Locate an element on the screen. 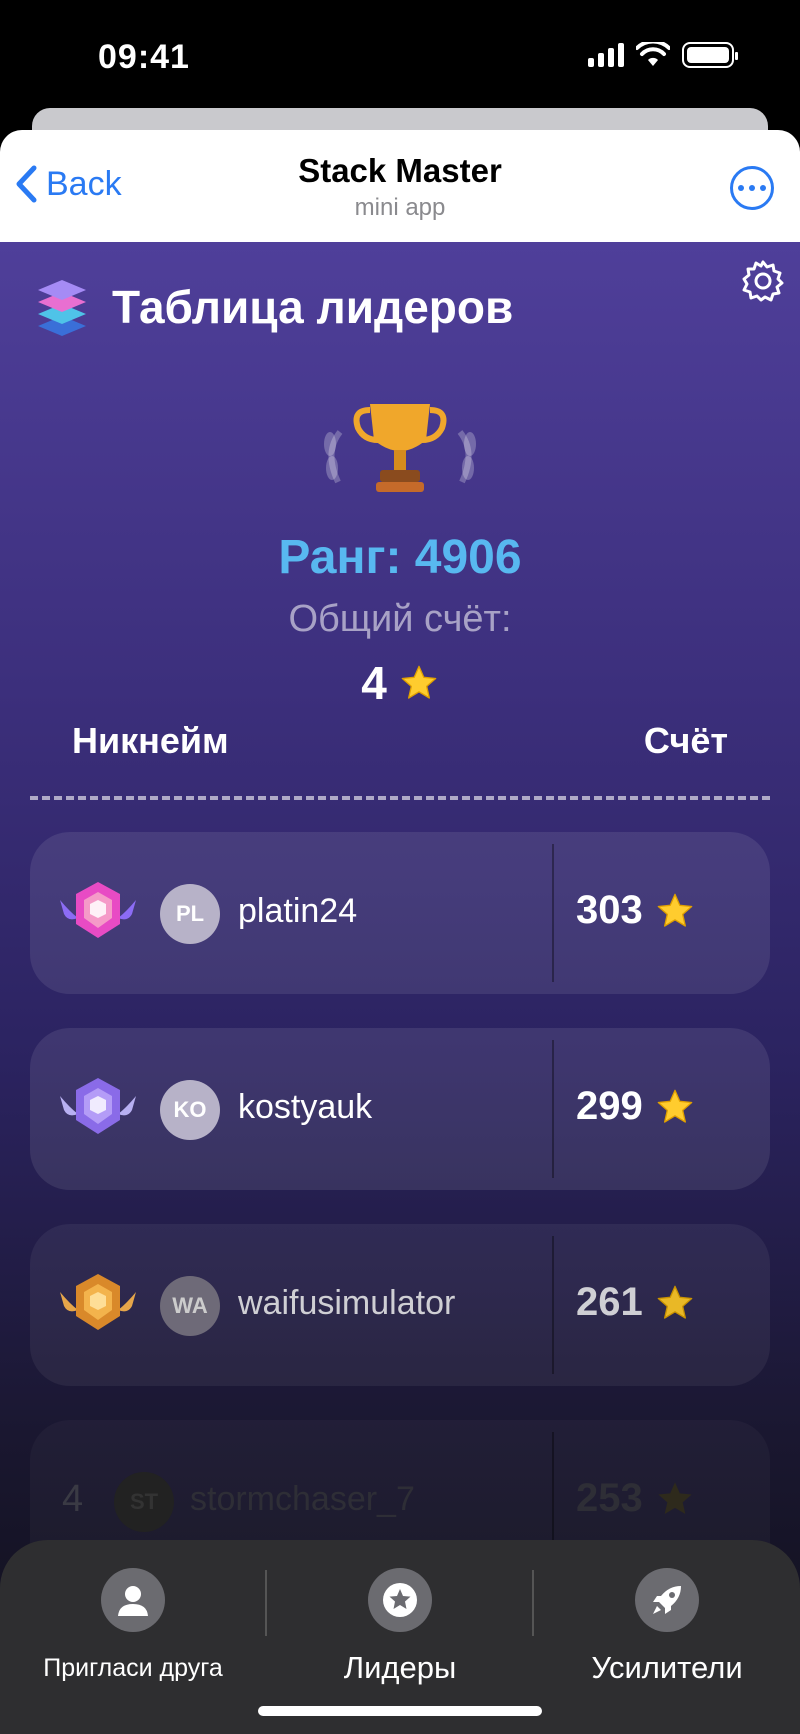 Image resolution: width=800 pixels, height=1734 pixels. nav-boosters: Усилители is located at coordinates (667, 1627).